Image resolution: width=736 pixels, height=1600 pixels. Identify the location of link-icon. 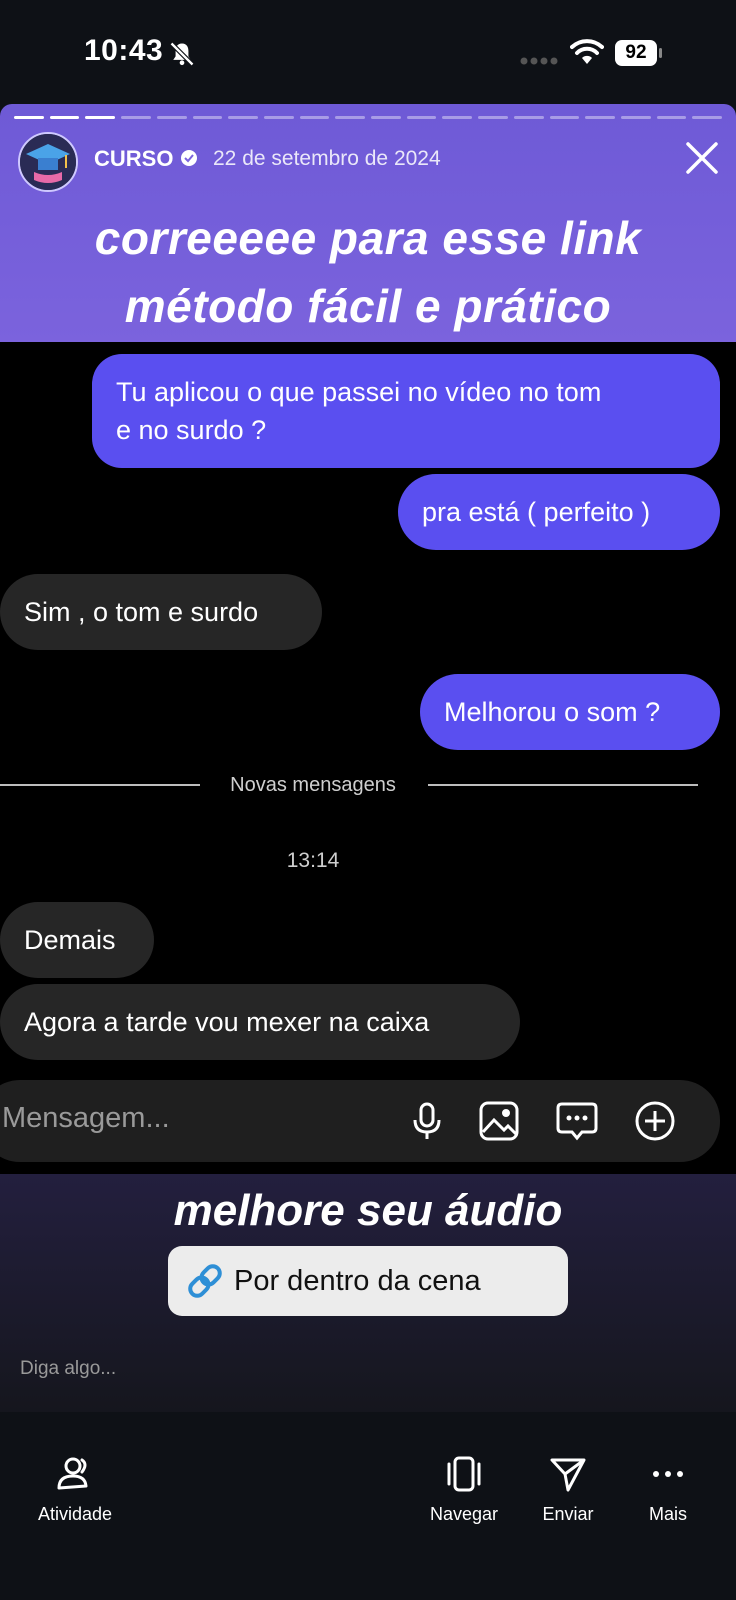
(205, 1281).